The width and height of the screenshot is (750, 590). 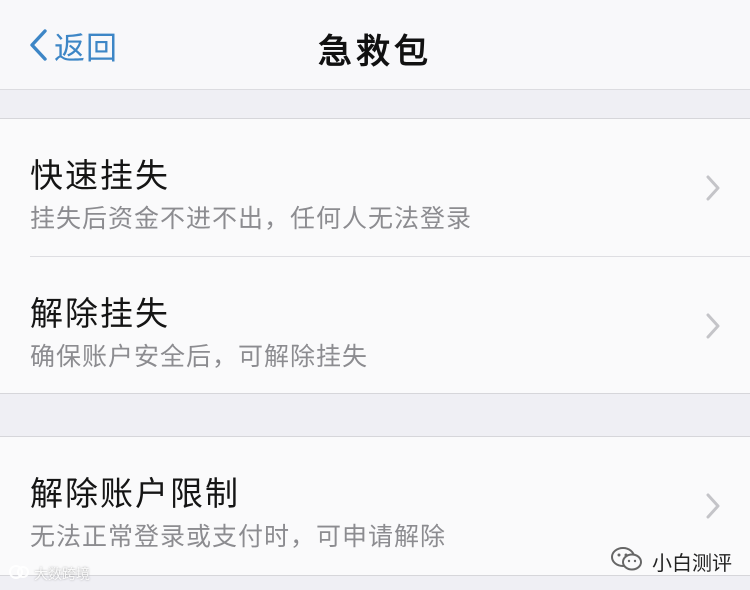 What do you see at coordinates (199, 356) in the screenshot?
I see `list-item-subtitle: 确保账户安全后，可解除挂失` at bounding box center [199, 356].